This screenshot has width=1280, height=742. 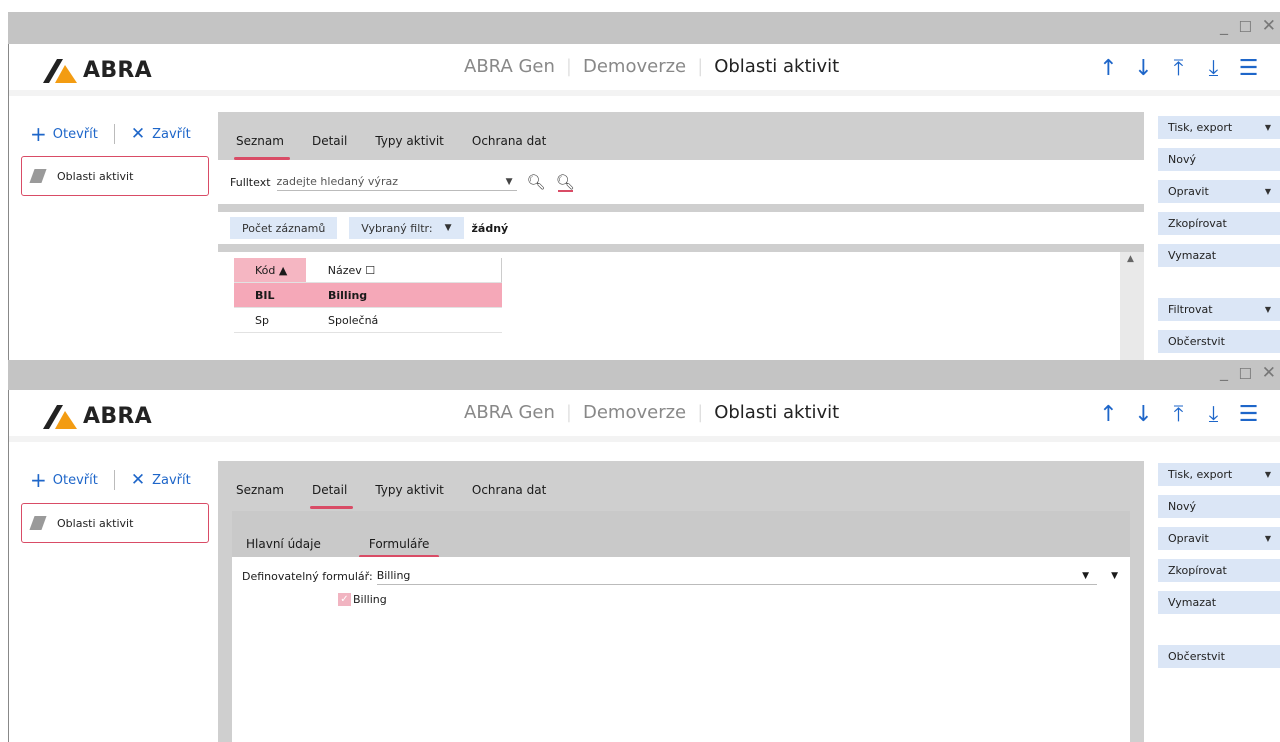 I want to click on selected-filter-dropdown: Vybraný filtr: ▼, so click(x=406, y=228).